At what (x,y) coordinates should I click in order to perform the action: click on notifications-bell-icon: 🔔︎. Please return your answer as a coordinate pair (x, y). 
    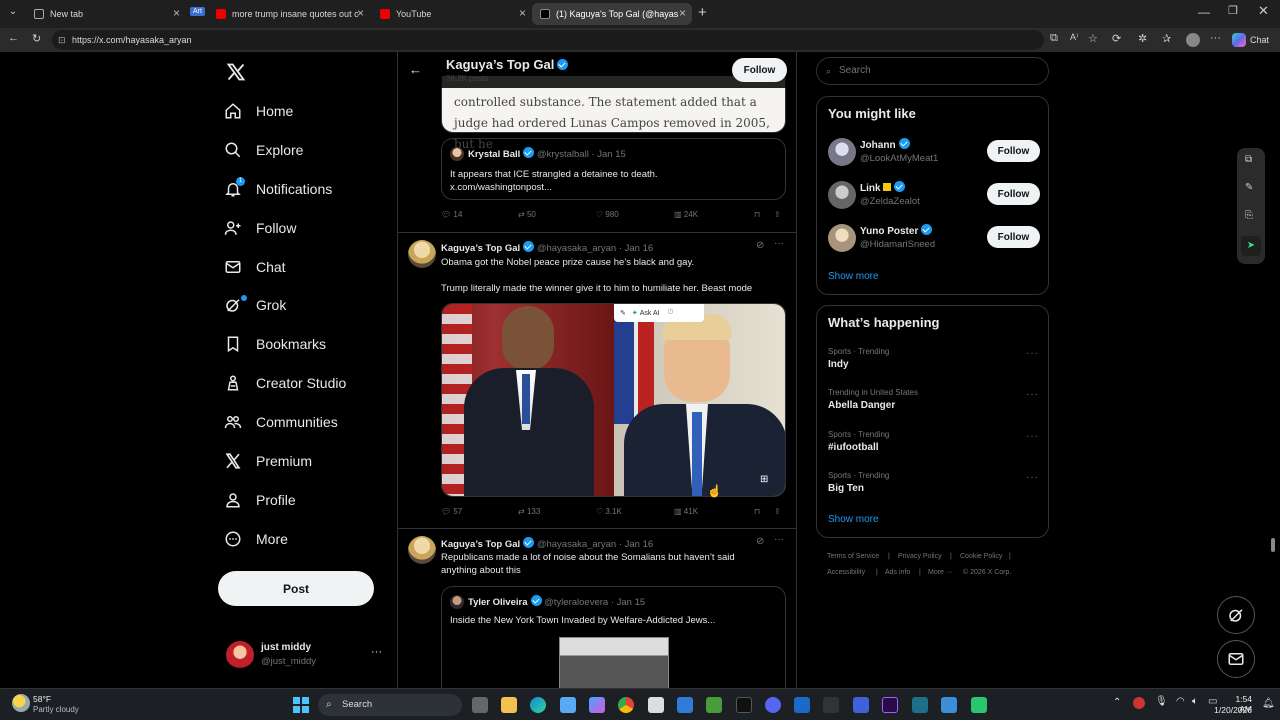
    Looking at the image, I should click on (1268, 703).